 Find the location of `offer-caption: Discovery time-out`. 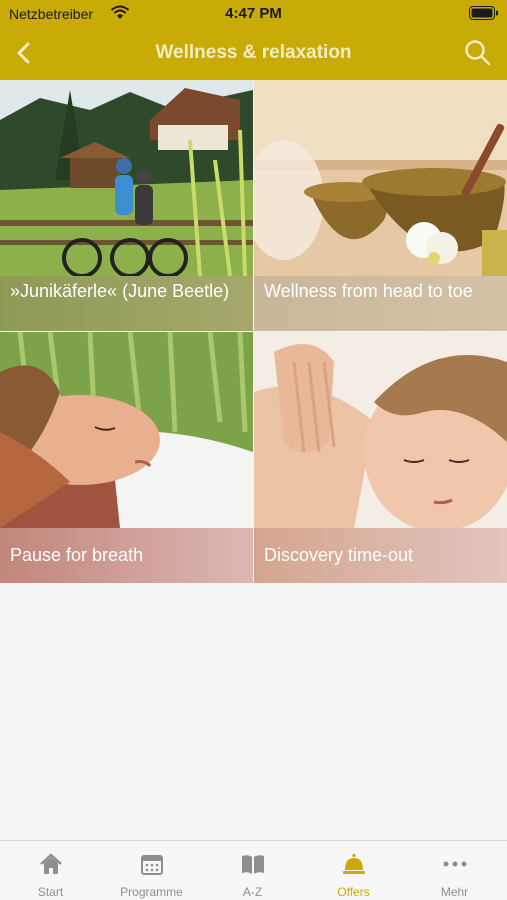

offer-caption: Discovery time-out is located at coordinates (380, 555).